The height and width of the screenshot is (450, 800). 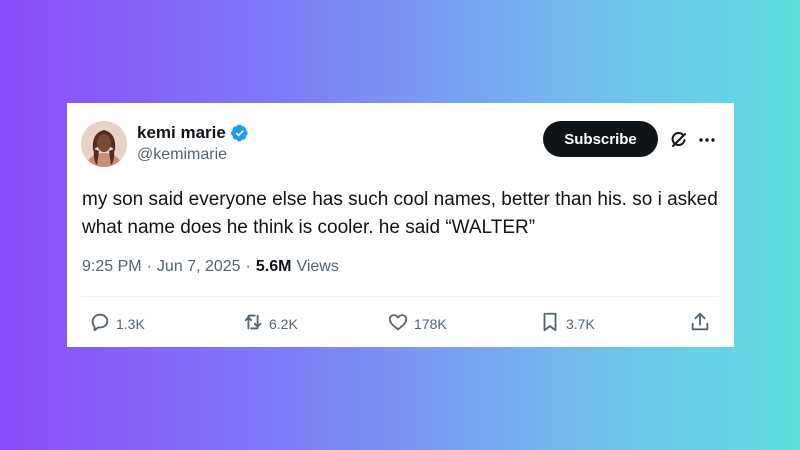 What do you see at coordinates (253, 323) in the screenshot?
I see `repost-icon` at bounding box center [253, 323].